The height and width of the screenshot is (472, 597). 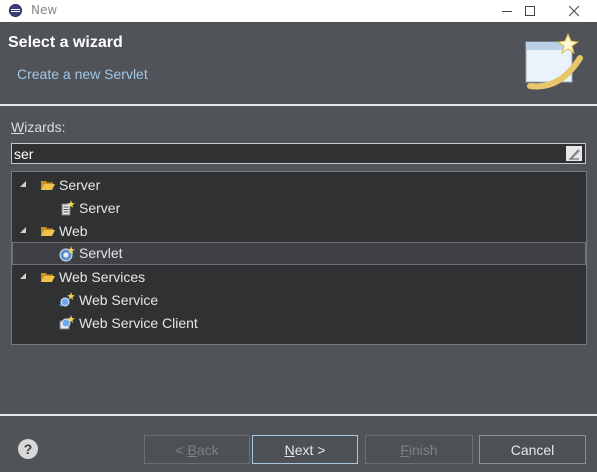 What do you see at coordinates (299, 253) in the screenshot?
I see `tree-item-servlet: Servlet` at bounding box center [299, 253].